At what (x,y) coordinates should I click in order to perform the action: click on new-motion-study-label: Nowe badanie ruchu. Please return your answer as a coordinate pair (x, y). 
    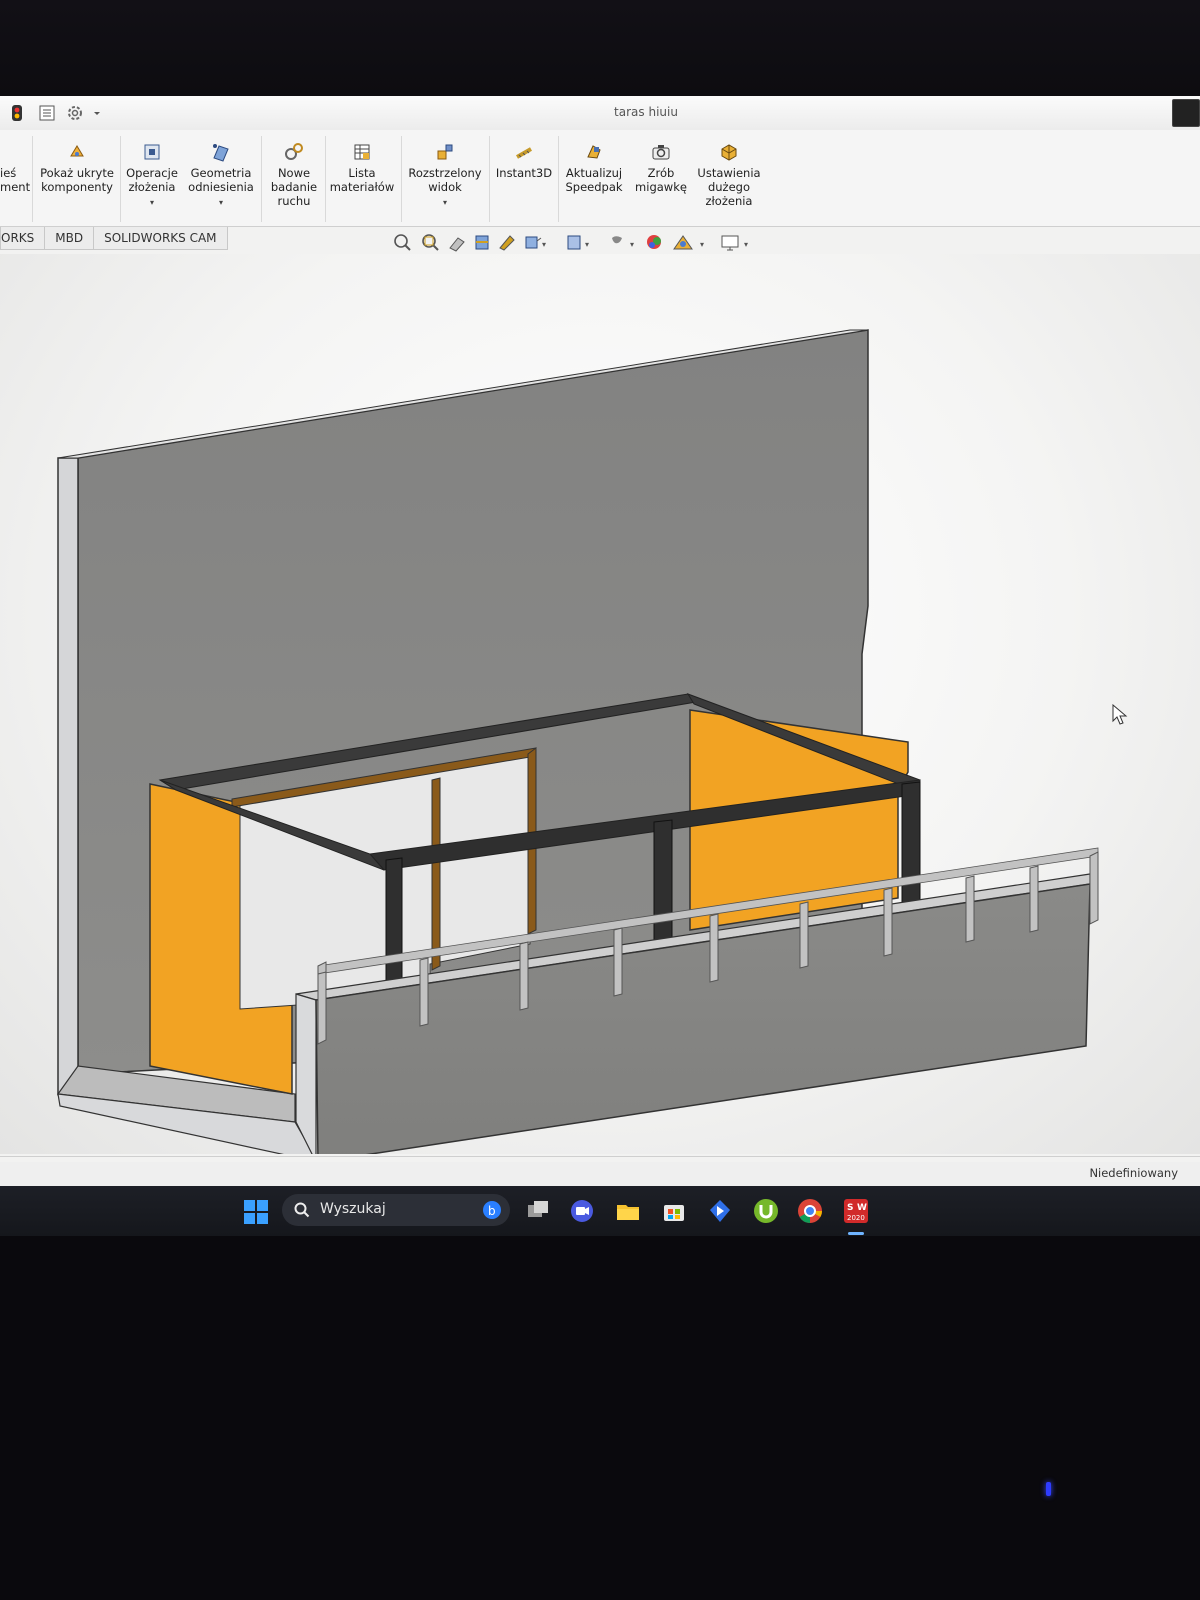
    Looking at the image, I should click on (294, 187).